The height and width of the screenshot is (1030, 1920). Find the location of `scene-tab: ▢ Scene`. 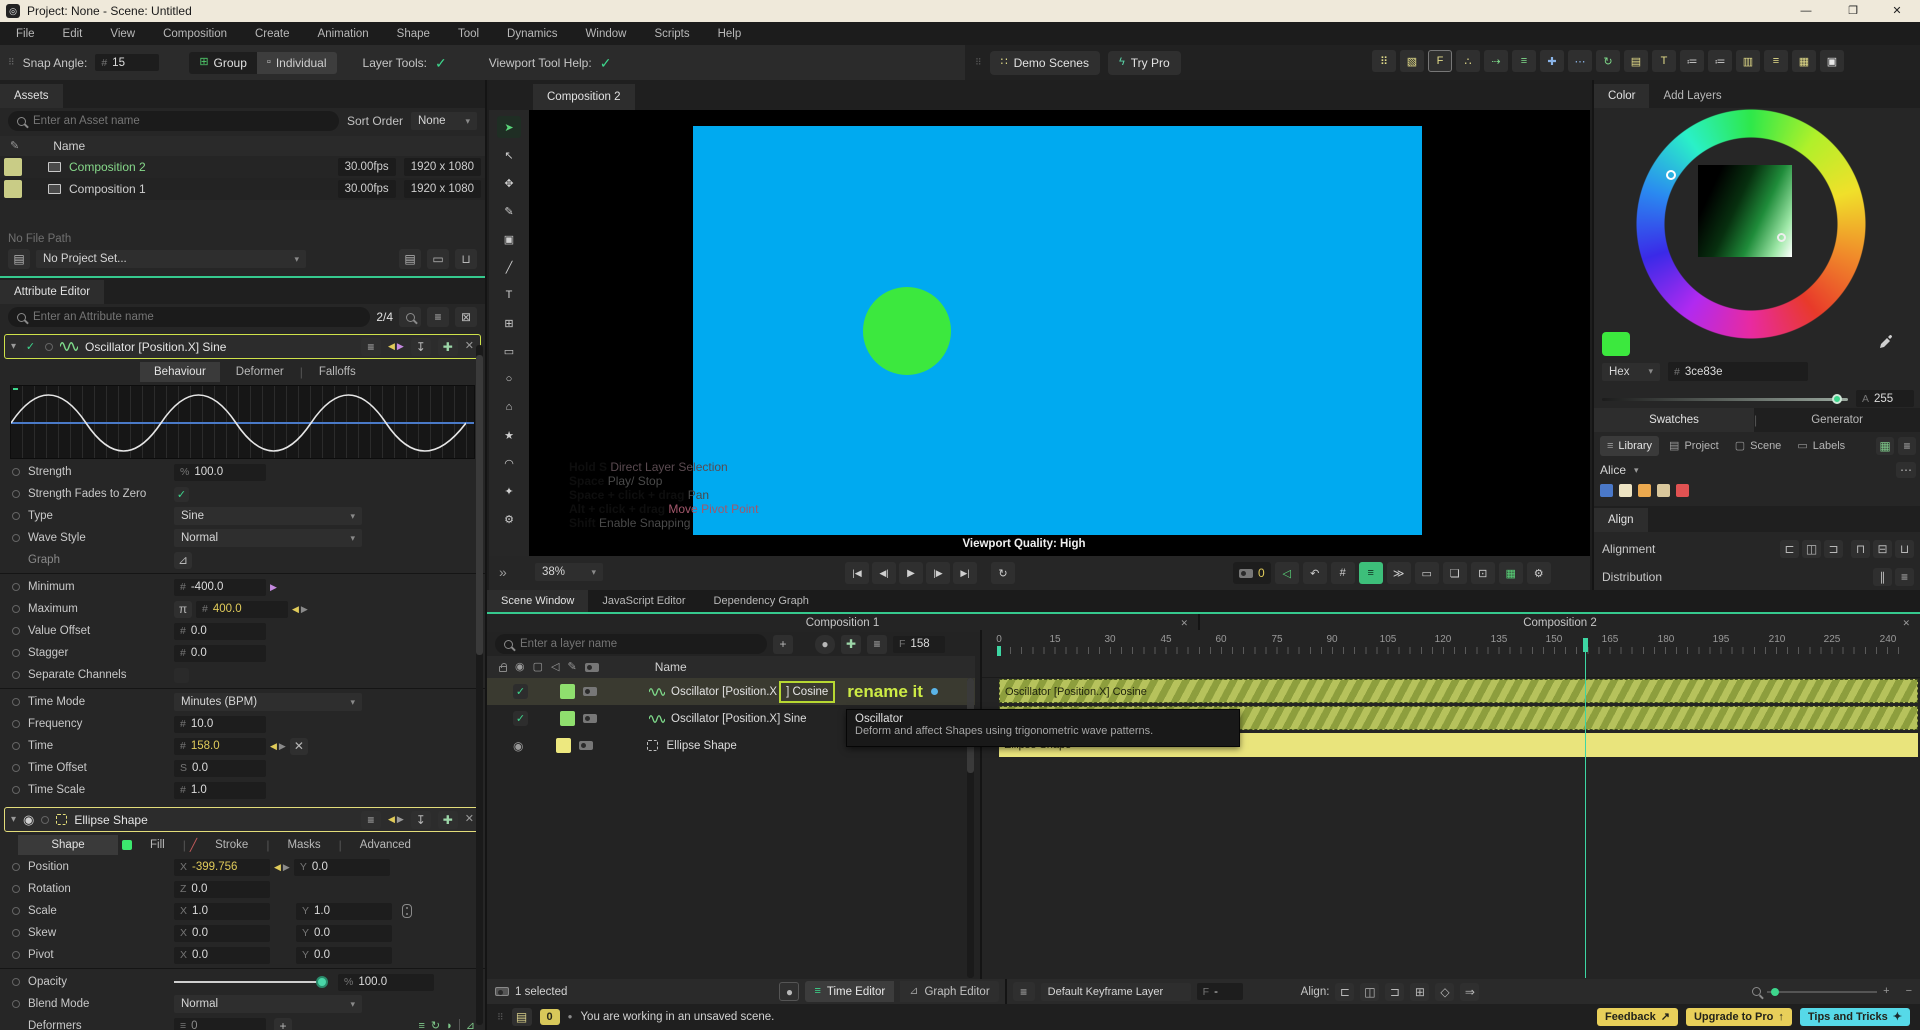

scene-tab: ▢ Scene is located at coordinates (1758, 446).